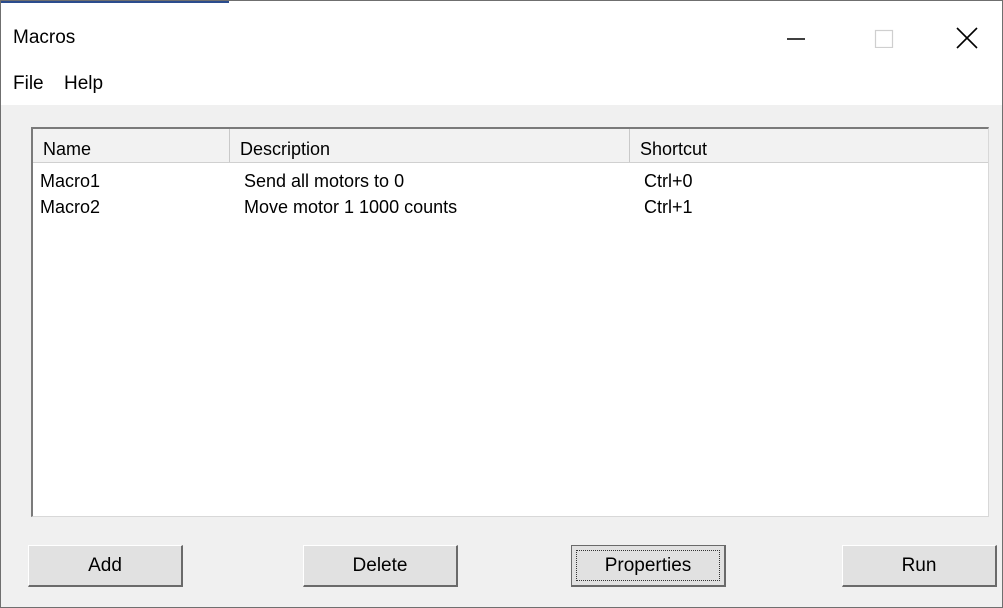 This screenshot has height=608, width=1003. Describe the element at coordinates (70, 181) in the screenshot. I see `cell-name: Macro1` at that location.